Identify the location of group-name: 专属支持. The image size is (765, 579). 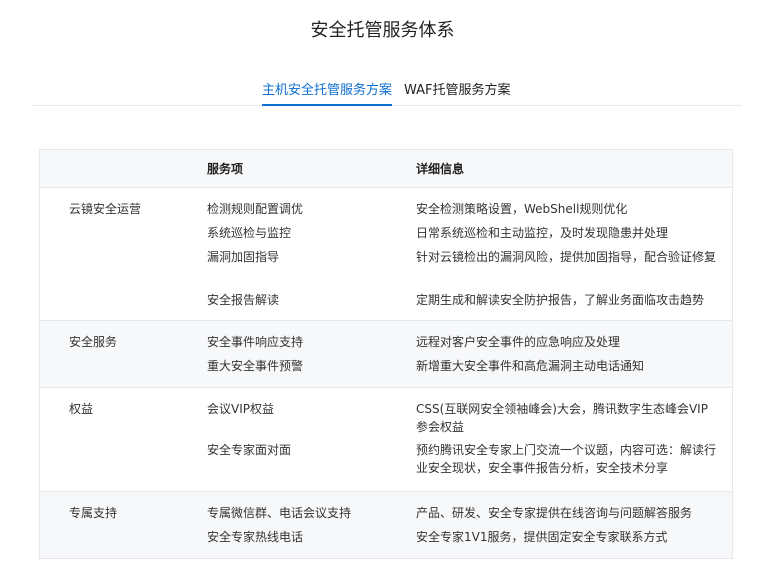
(93, 513).